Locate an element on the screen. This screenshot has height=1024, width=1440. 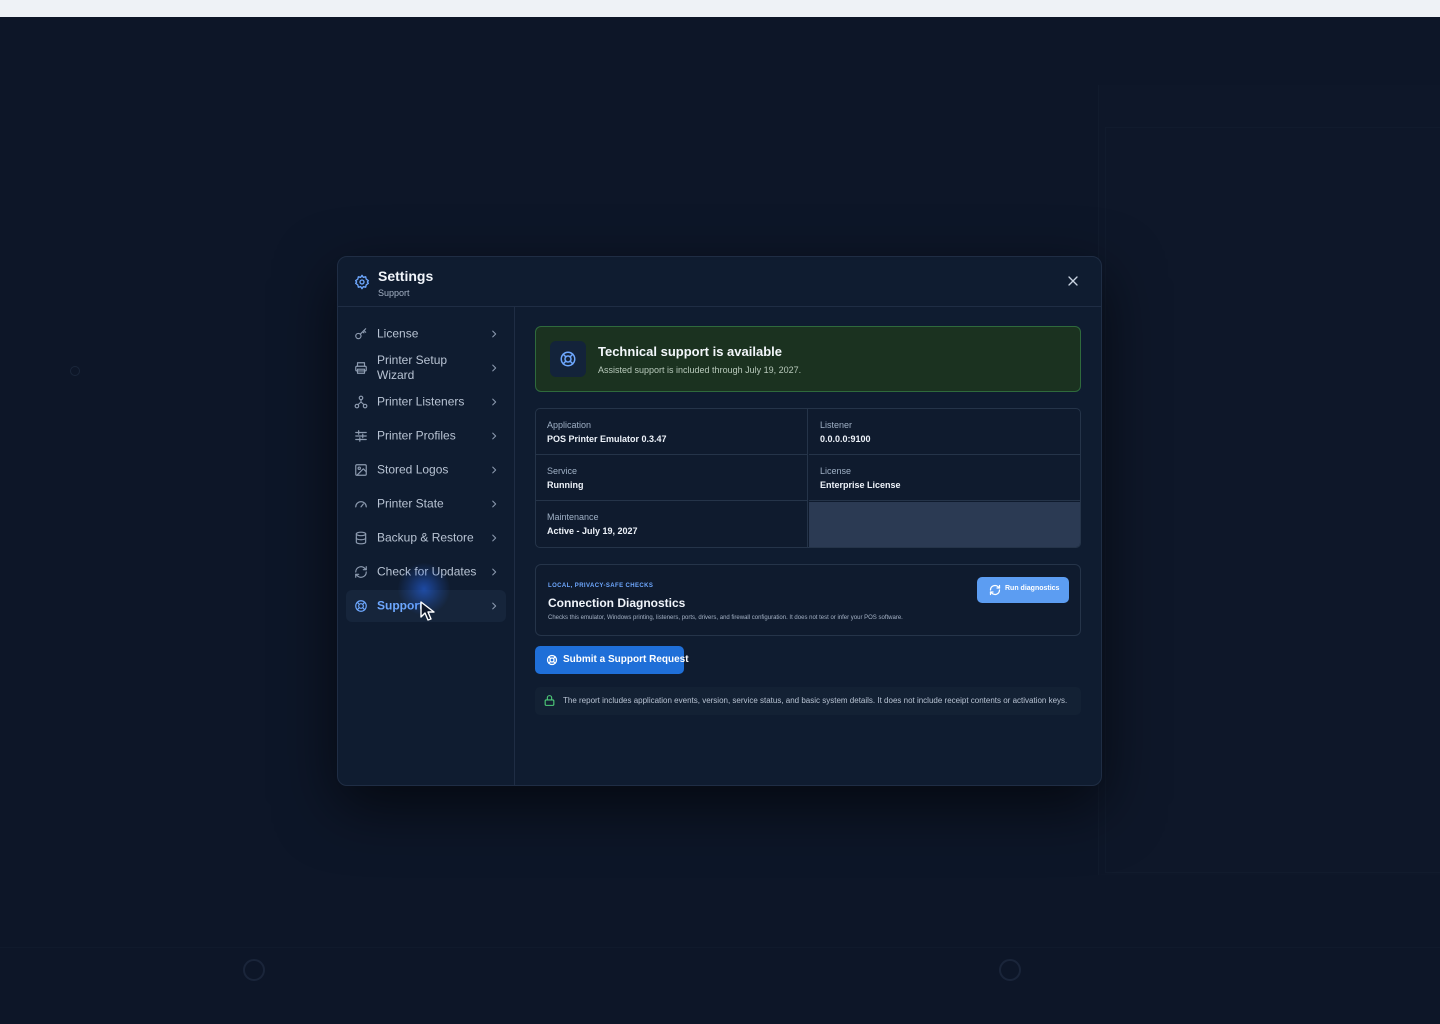
sidebar-item-label: Support is located at coordinates (400, 605).